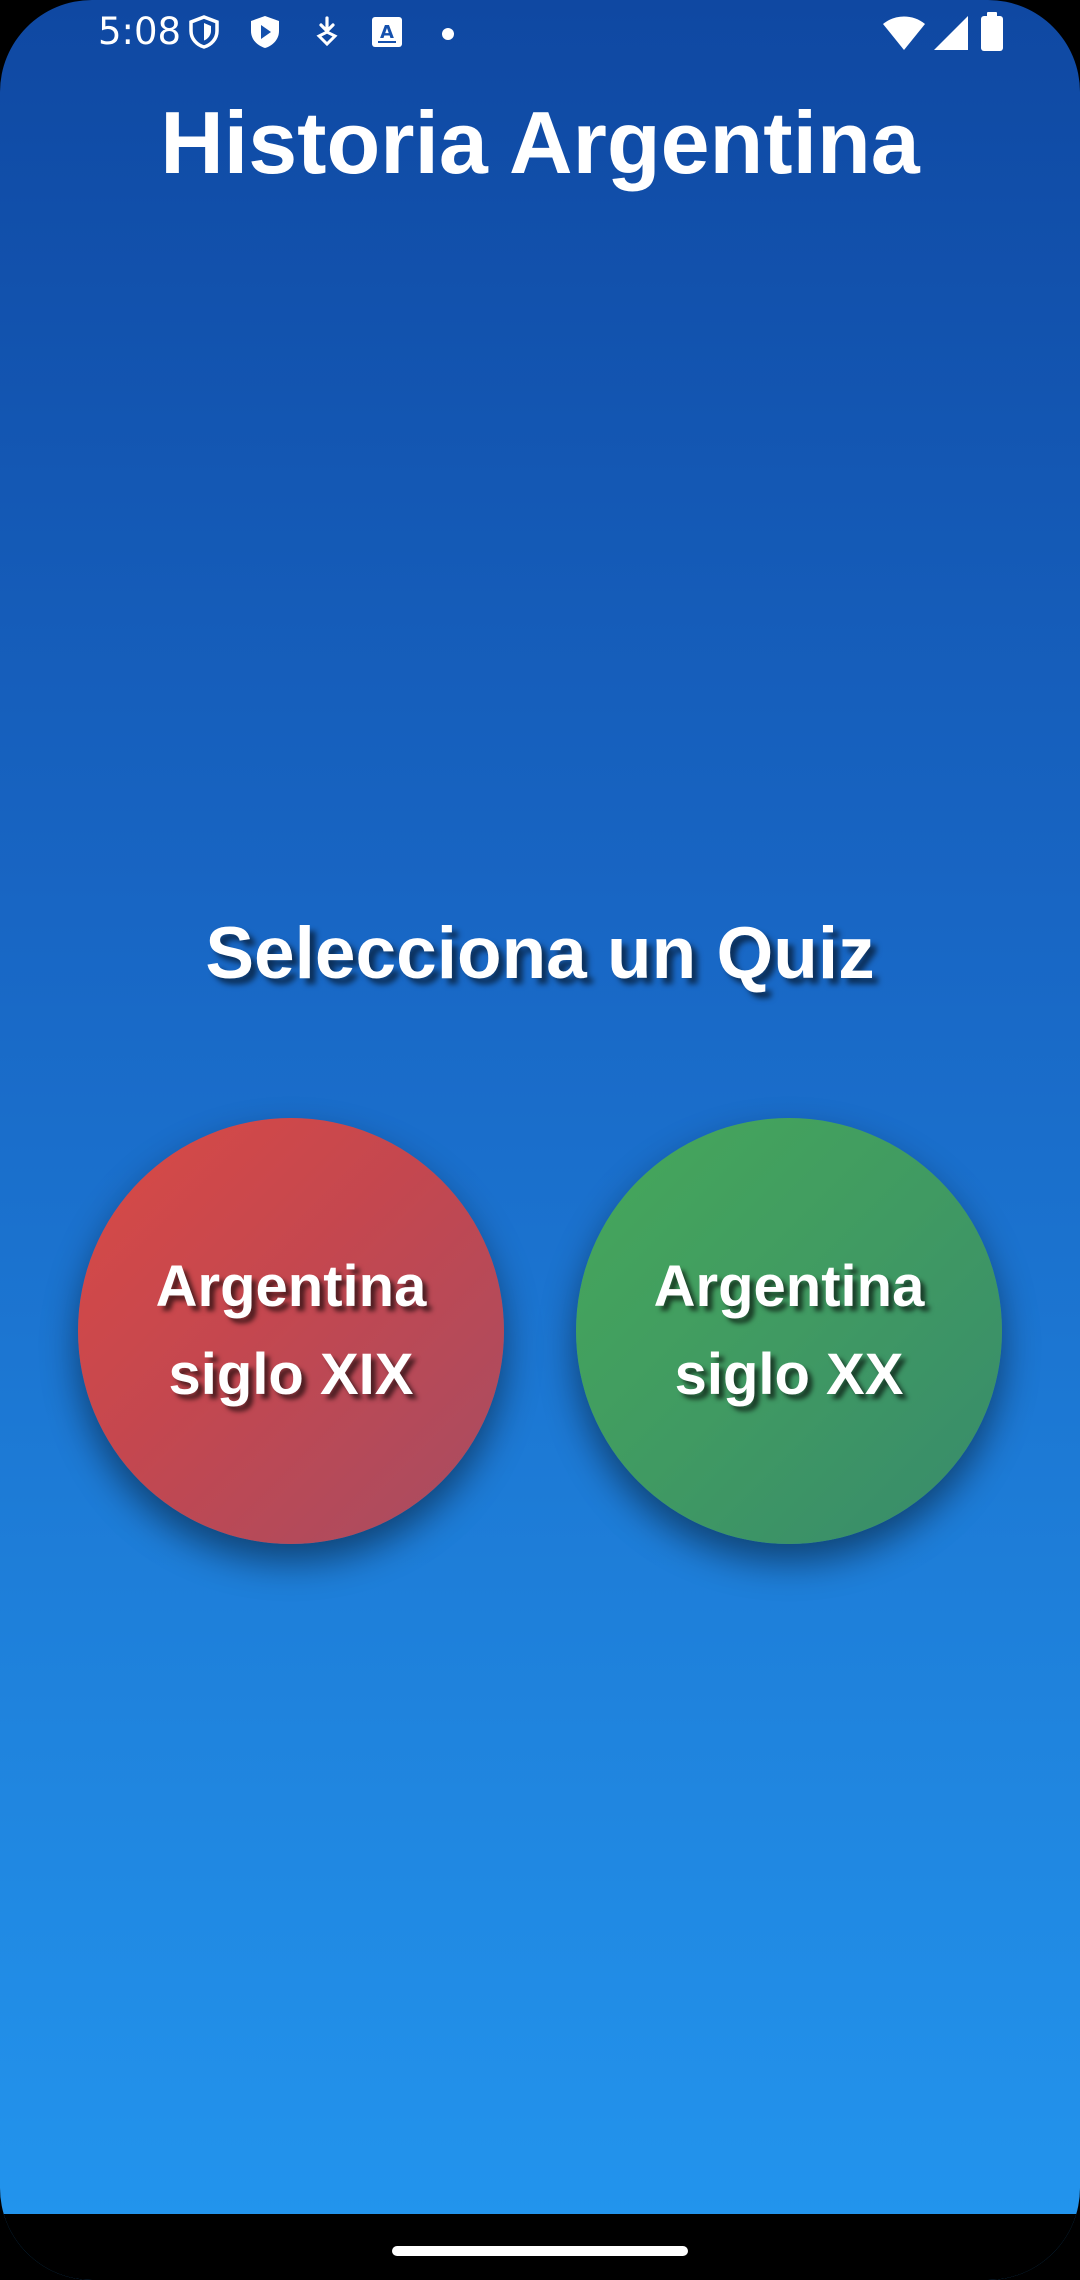 This screenshot has height=2280, width=1080. What do you see at coordinates (904, 33) in the screenshot?
I see `wifi-icon` at bounding box center [904, 33].